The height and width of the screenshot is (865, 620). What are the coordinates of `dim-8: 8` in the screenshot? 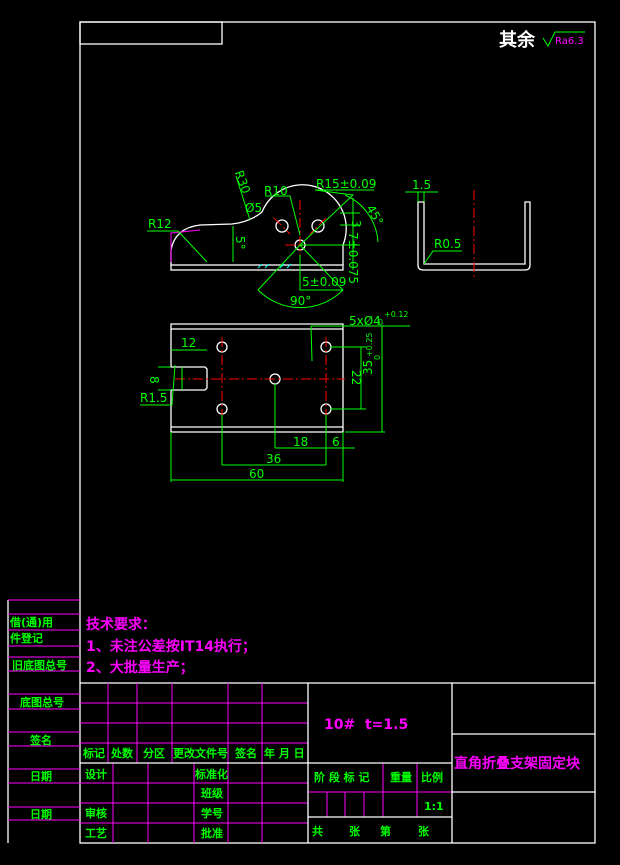 It's located at (154, 380).